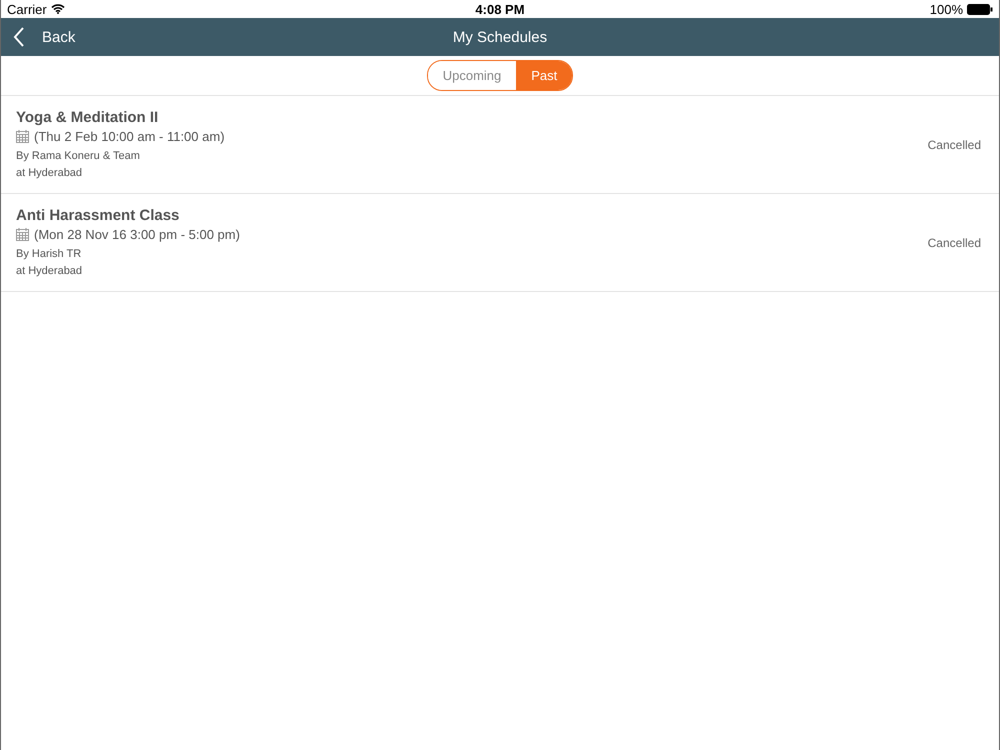 This screenshot has height=750, width=1000. I want to click on schedule-title: Yoga & Meditation II, so click(88, 117).